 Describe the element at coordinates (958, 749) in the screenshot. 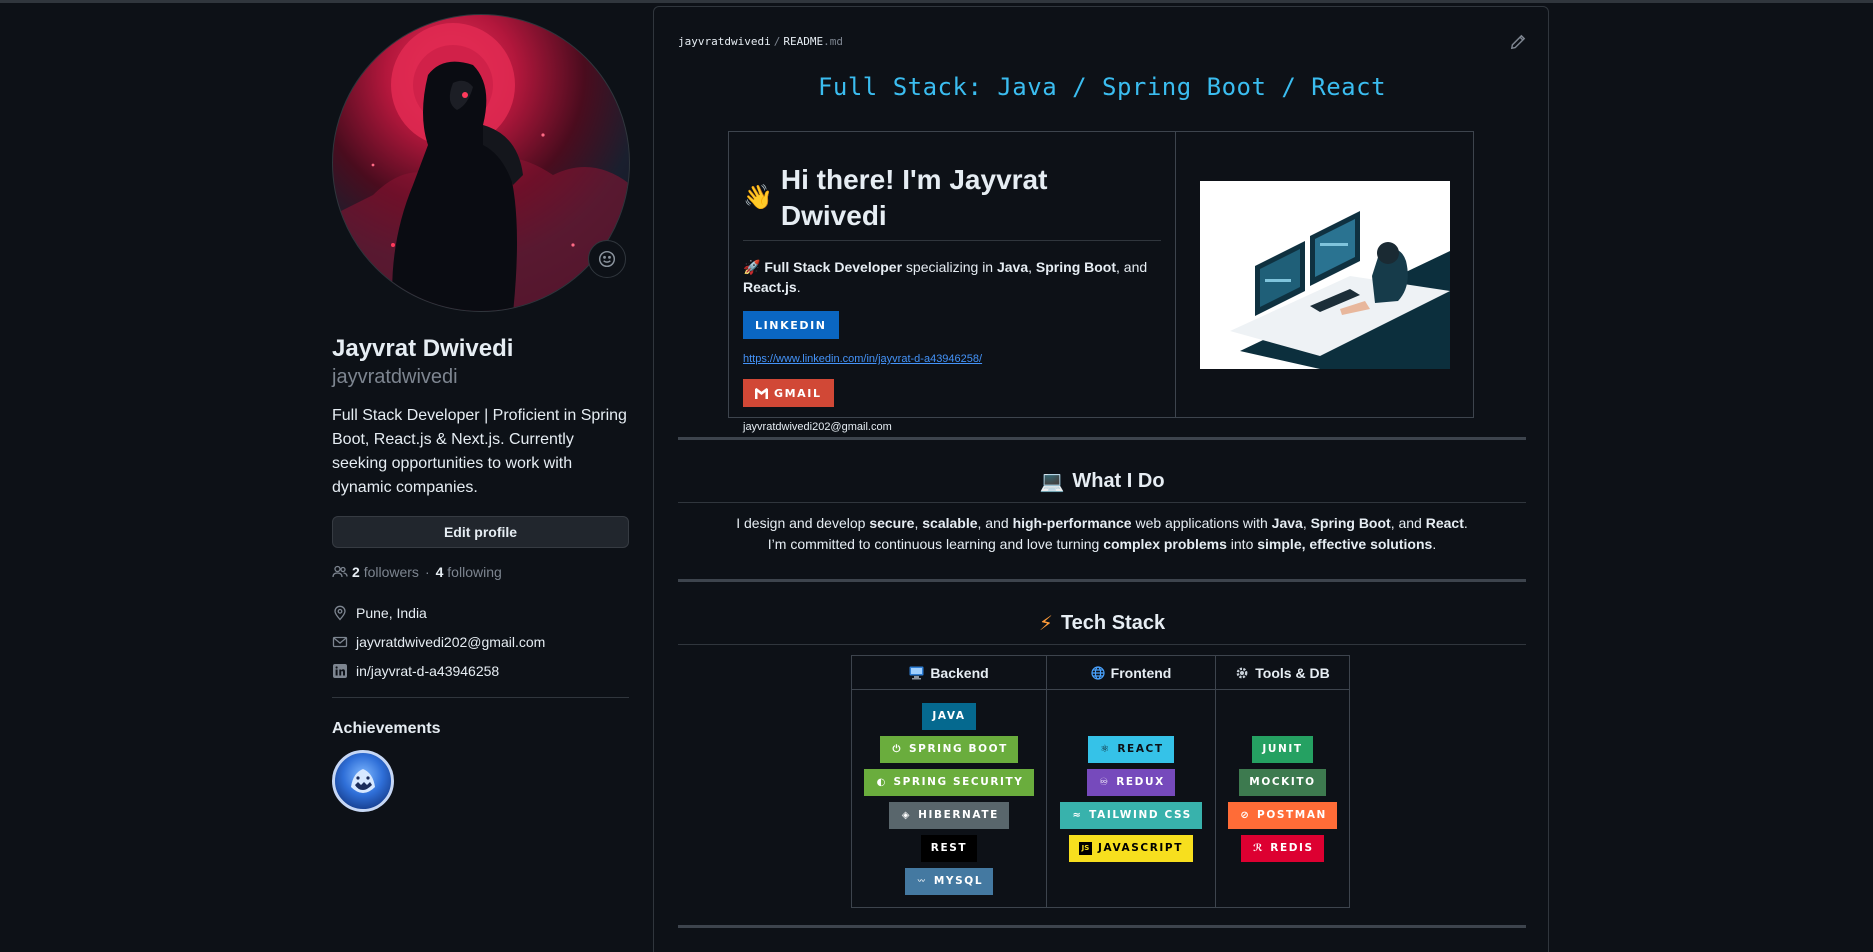

I see `badge-label: SPRING BOOT` at that location.